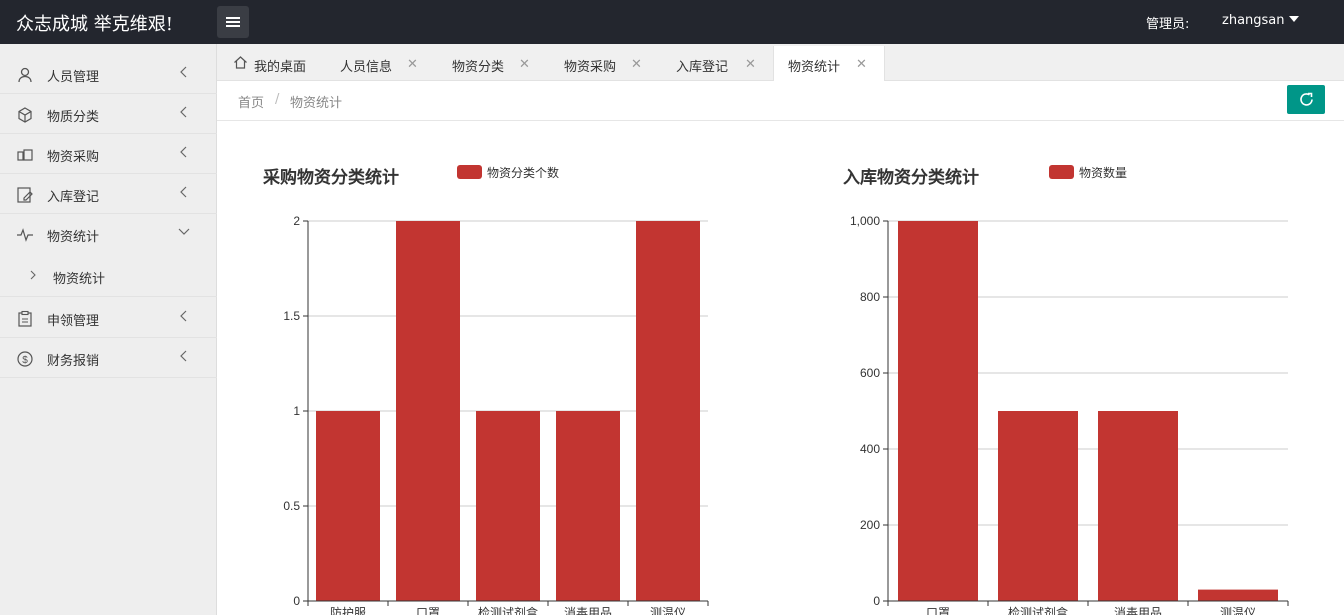  What do you see at coordinates (108, 194) in the screenshot?
I see `sidebar-item-warehousing: 入库登记` at bounding box center [108, 194].